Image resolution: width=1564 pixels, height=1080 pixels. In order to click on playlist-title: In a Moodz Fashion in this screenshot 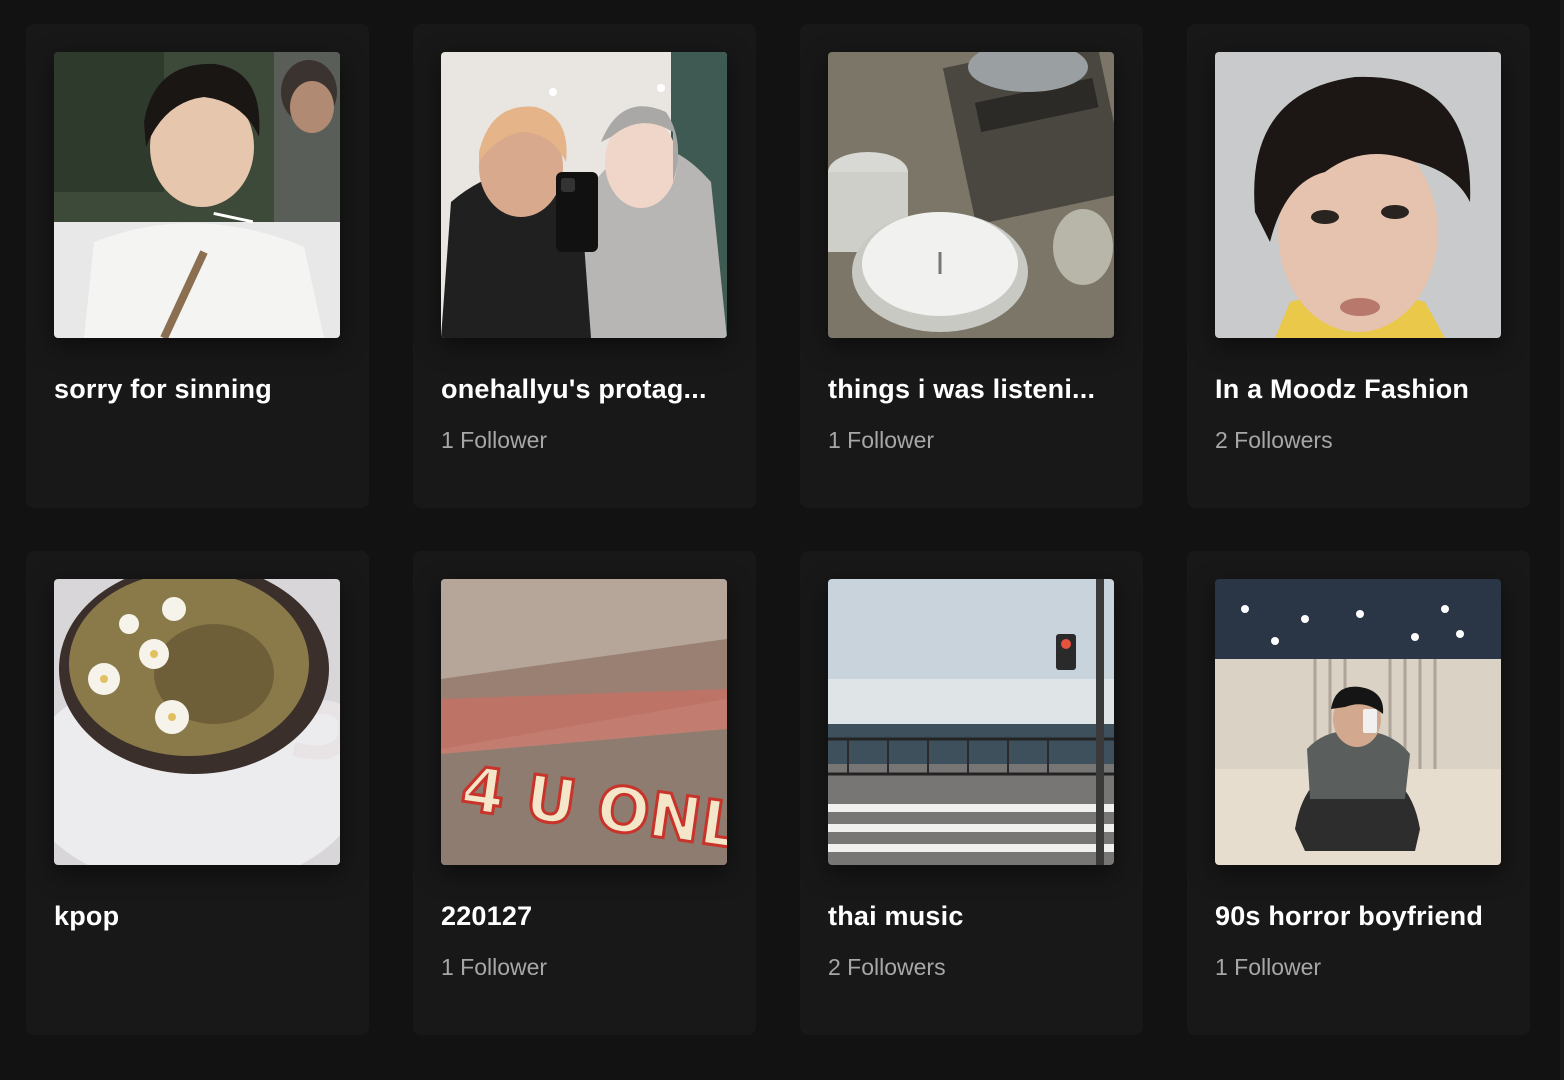, I will do `click(1360, 389)`.